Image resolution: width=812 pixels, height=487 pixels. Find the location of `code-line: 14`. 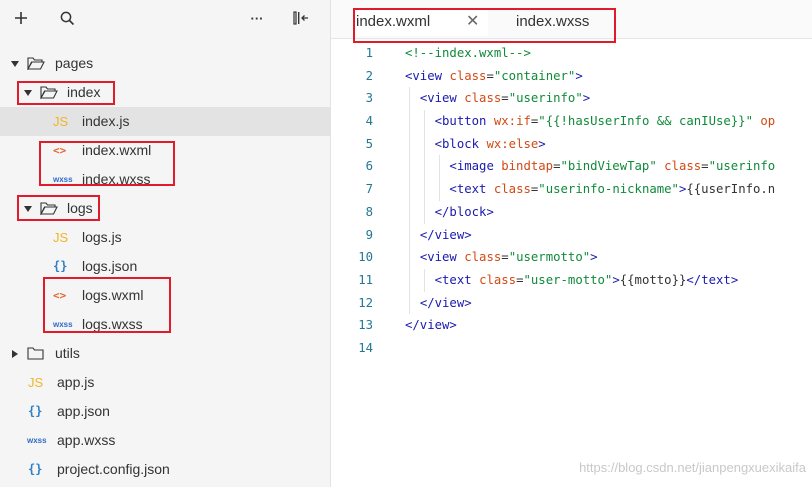

code-line: 14 is located at coordinates (571, 348).